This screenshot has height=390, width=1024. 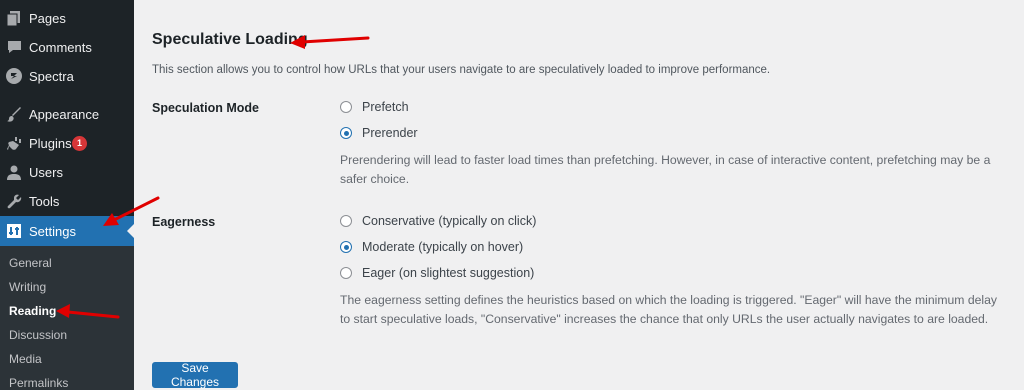 I want to click on sidebar-item-label: Spectra, so click(x=51, y=76).